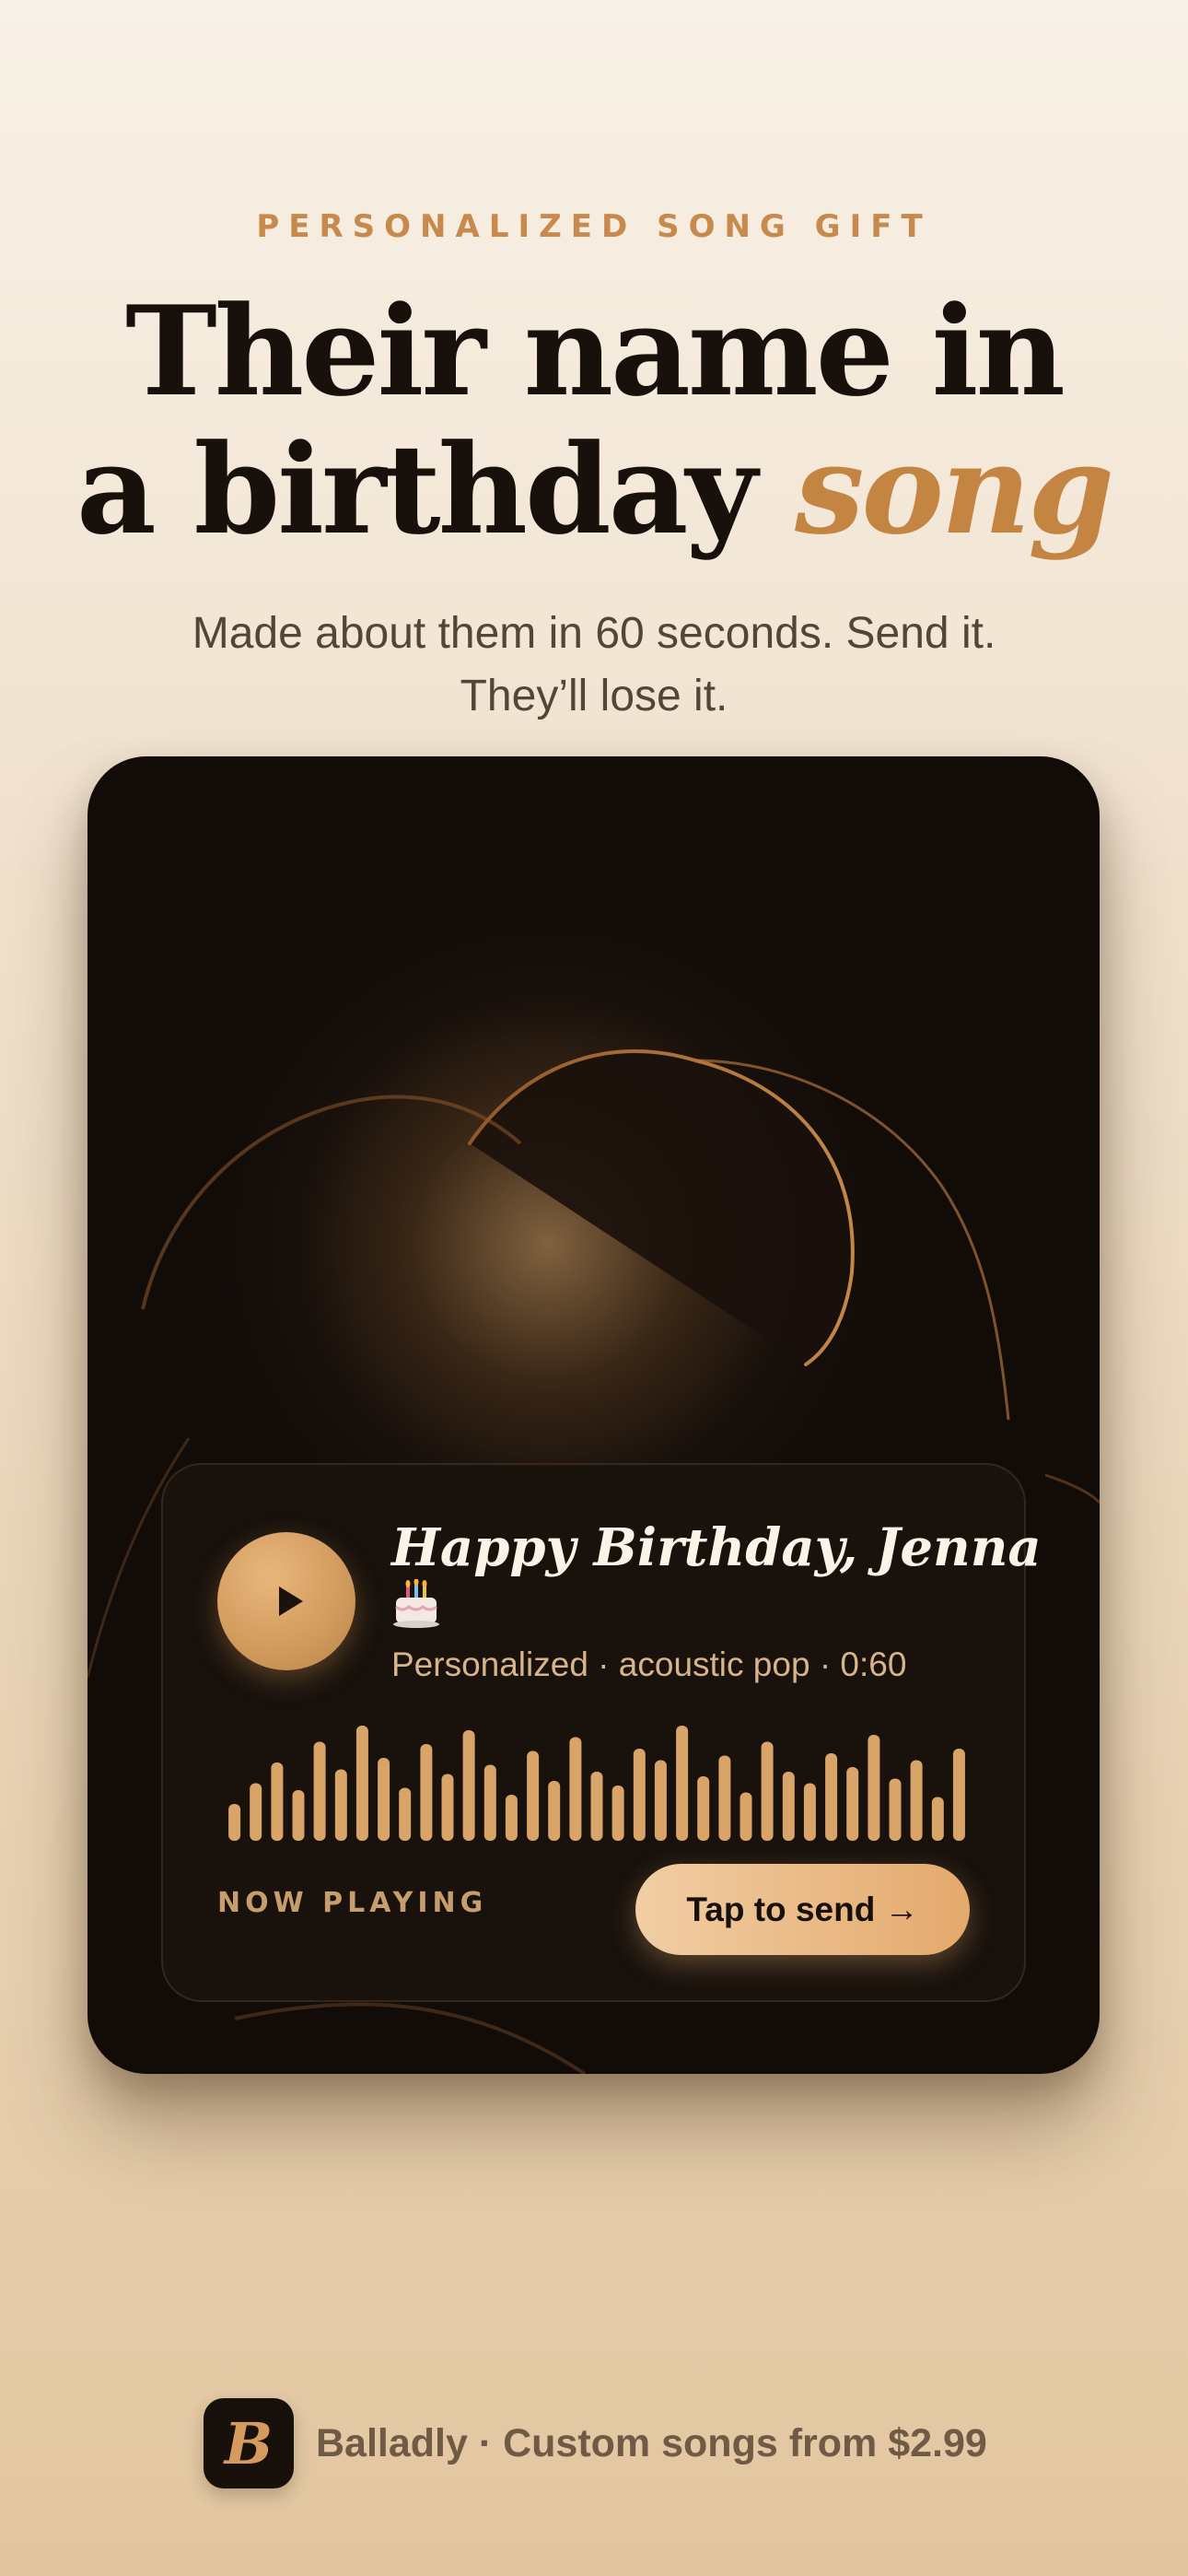  What do you see at coordinates (291, 1601) in the screenshot?
I see `play-icon` at bounding box center [291, 1601].